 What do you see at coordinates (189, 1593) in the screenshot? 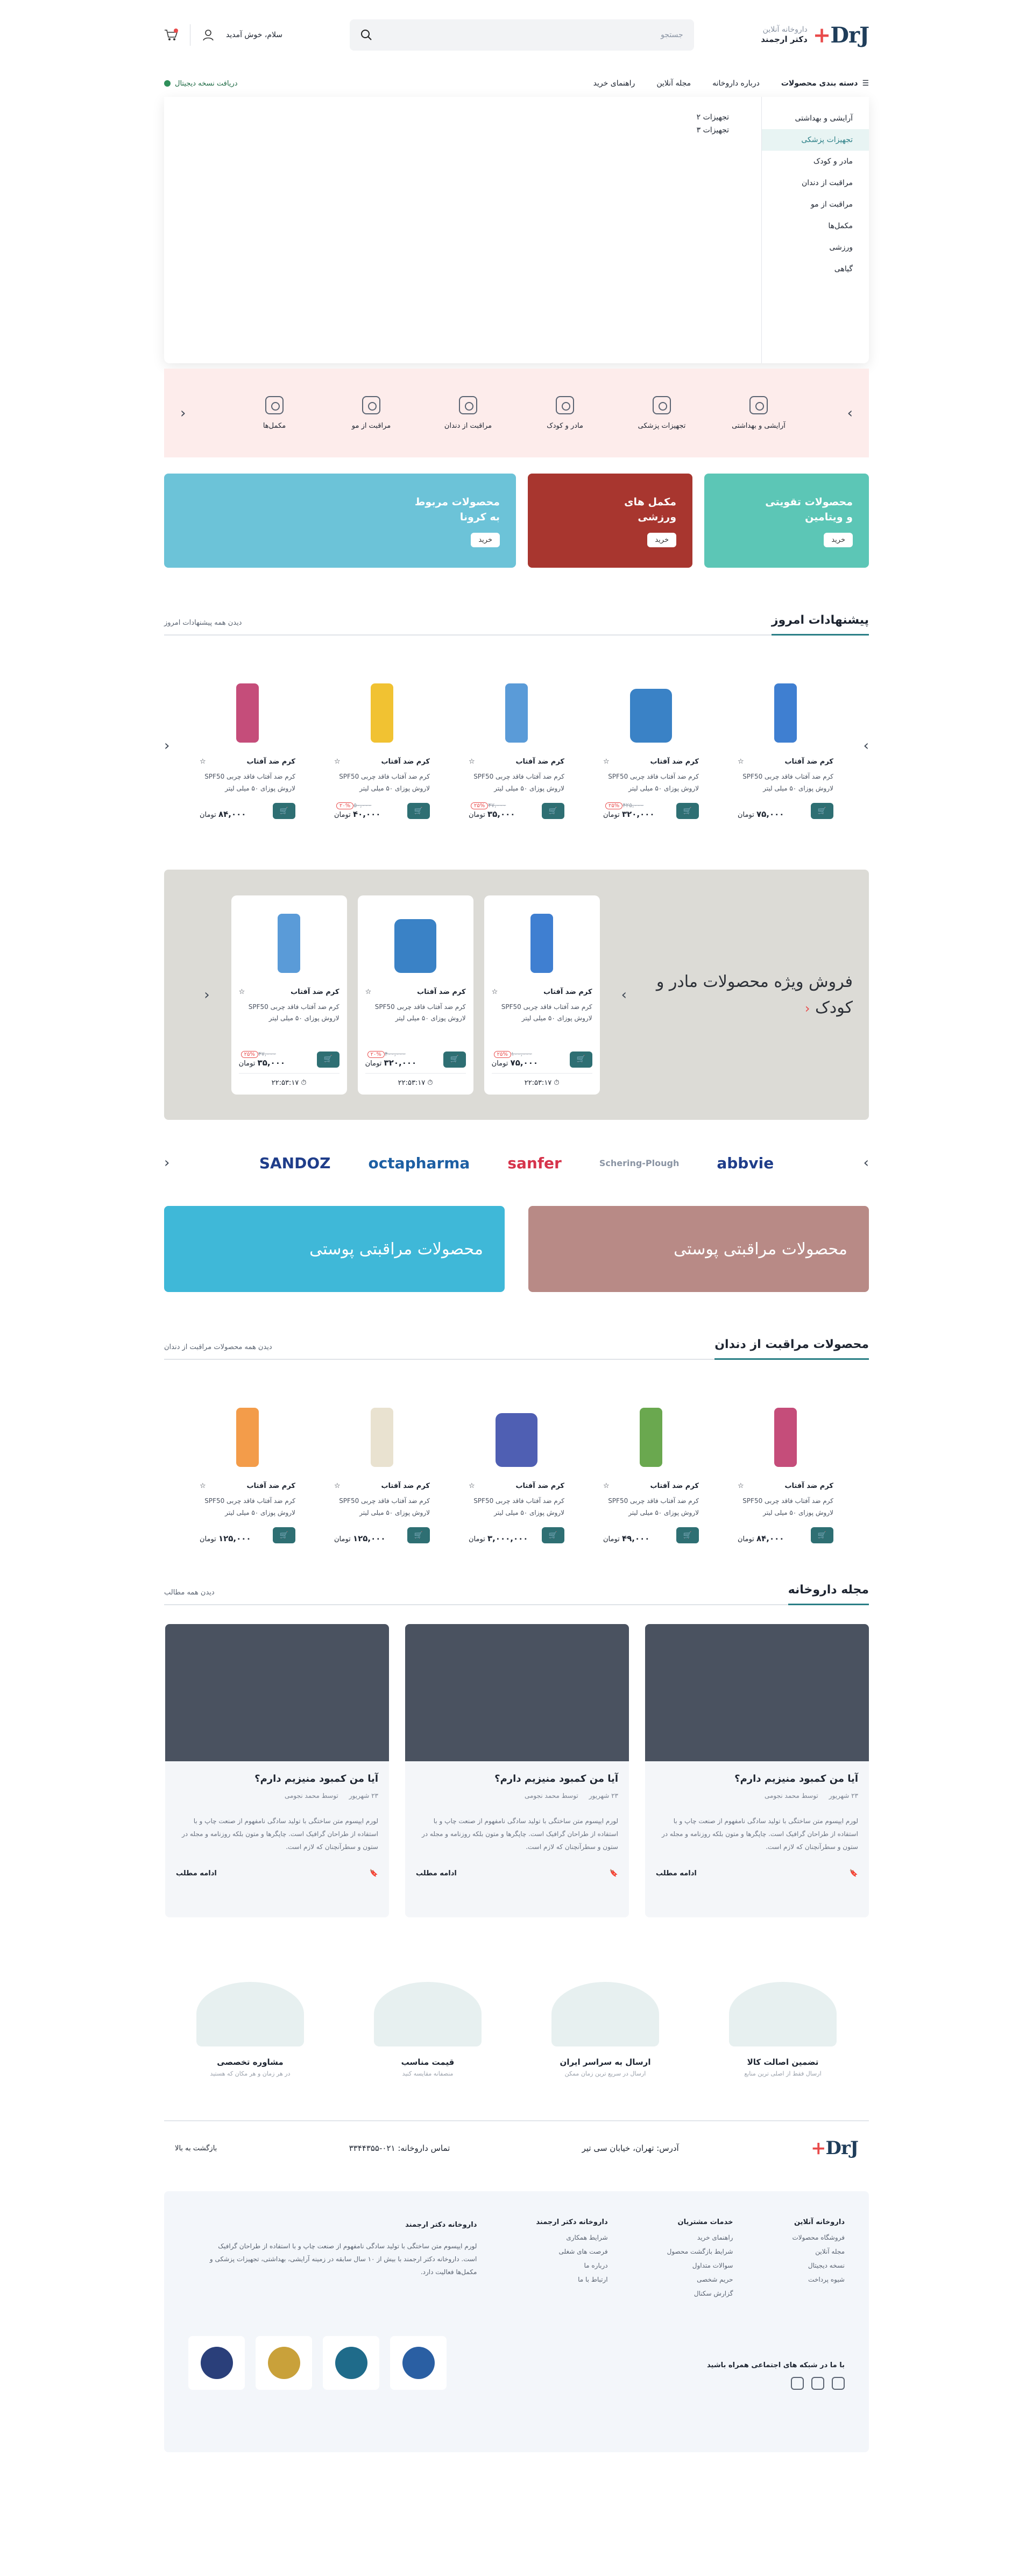
I see `see-all-link: دیدن همه مطالب` at bounding box center [189, 1593].